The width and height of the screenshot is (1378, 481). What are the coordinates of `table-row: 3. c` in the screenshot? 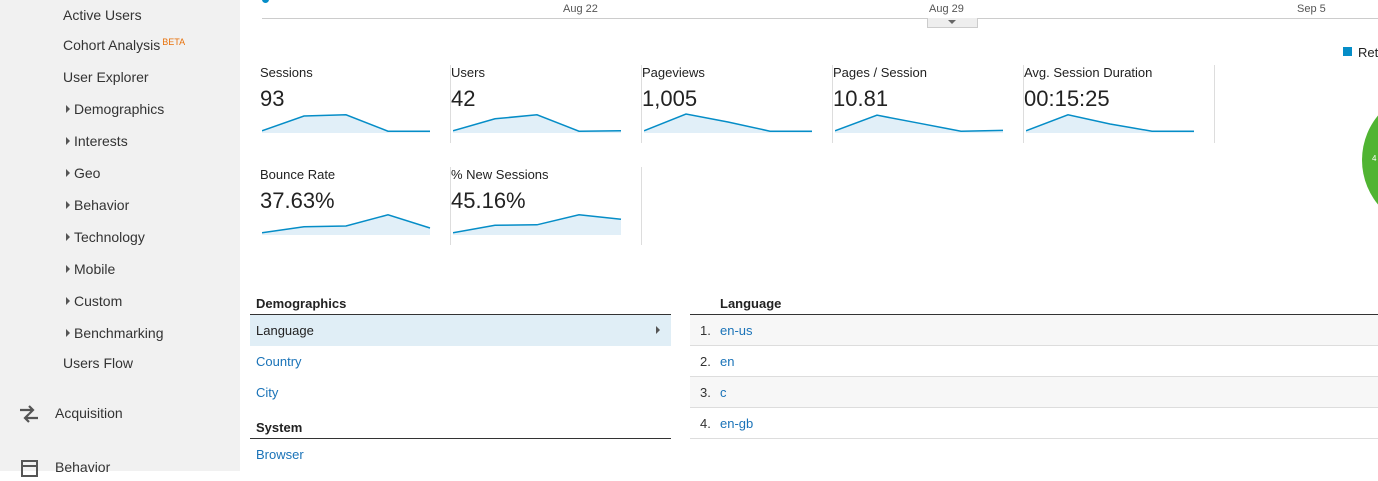 It's located at (1034, 392).